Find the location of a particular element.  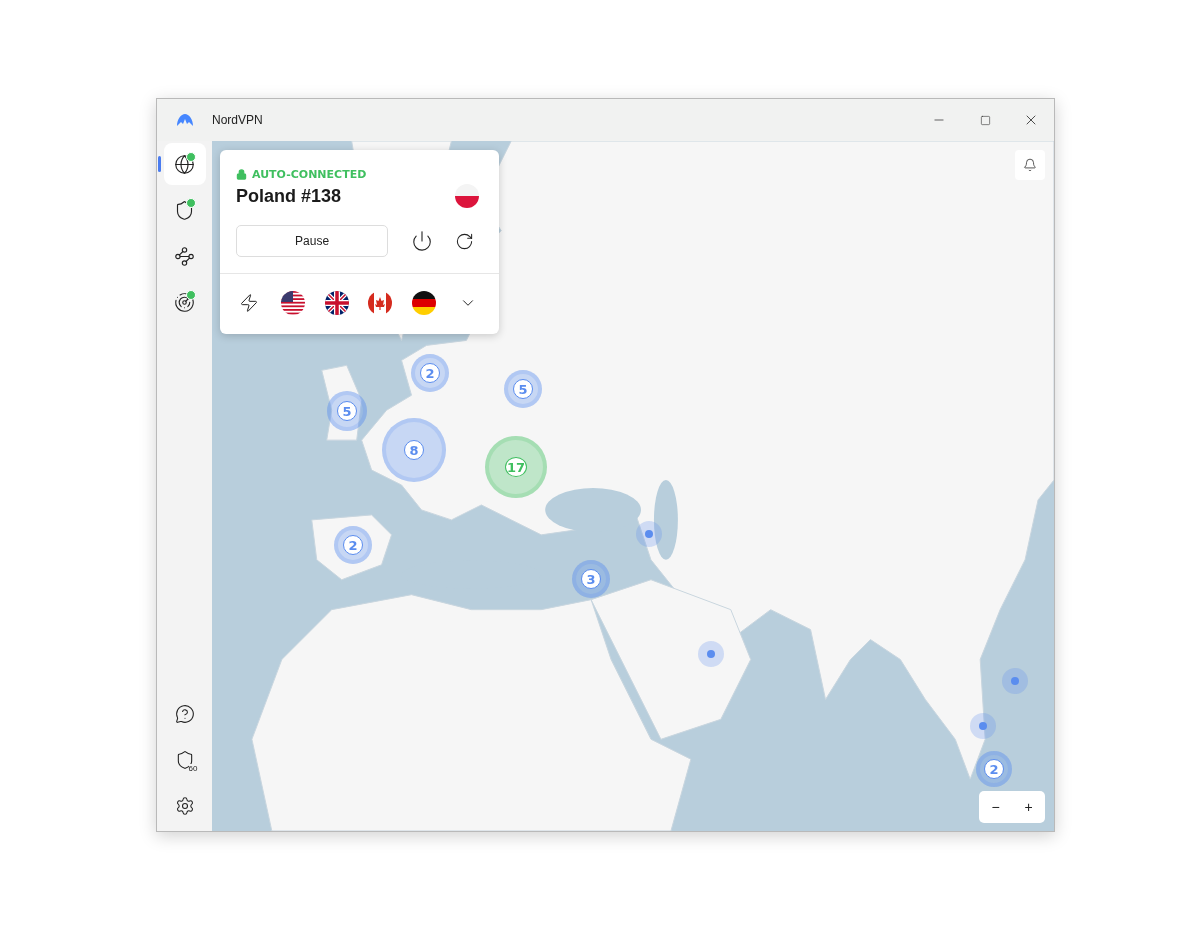

lock-icon is located at coordinates (241, 174).